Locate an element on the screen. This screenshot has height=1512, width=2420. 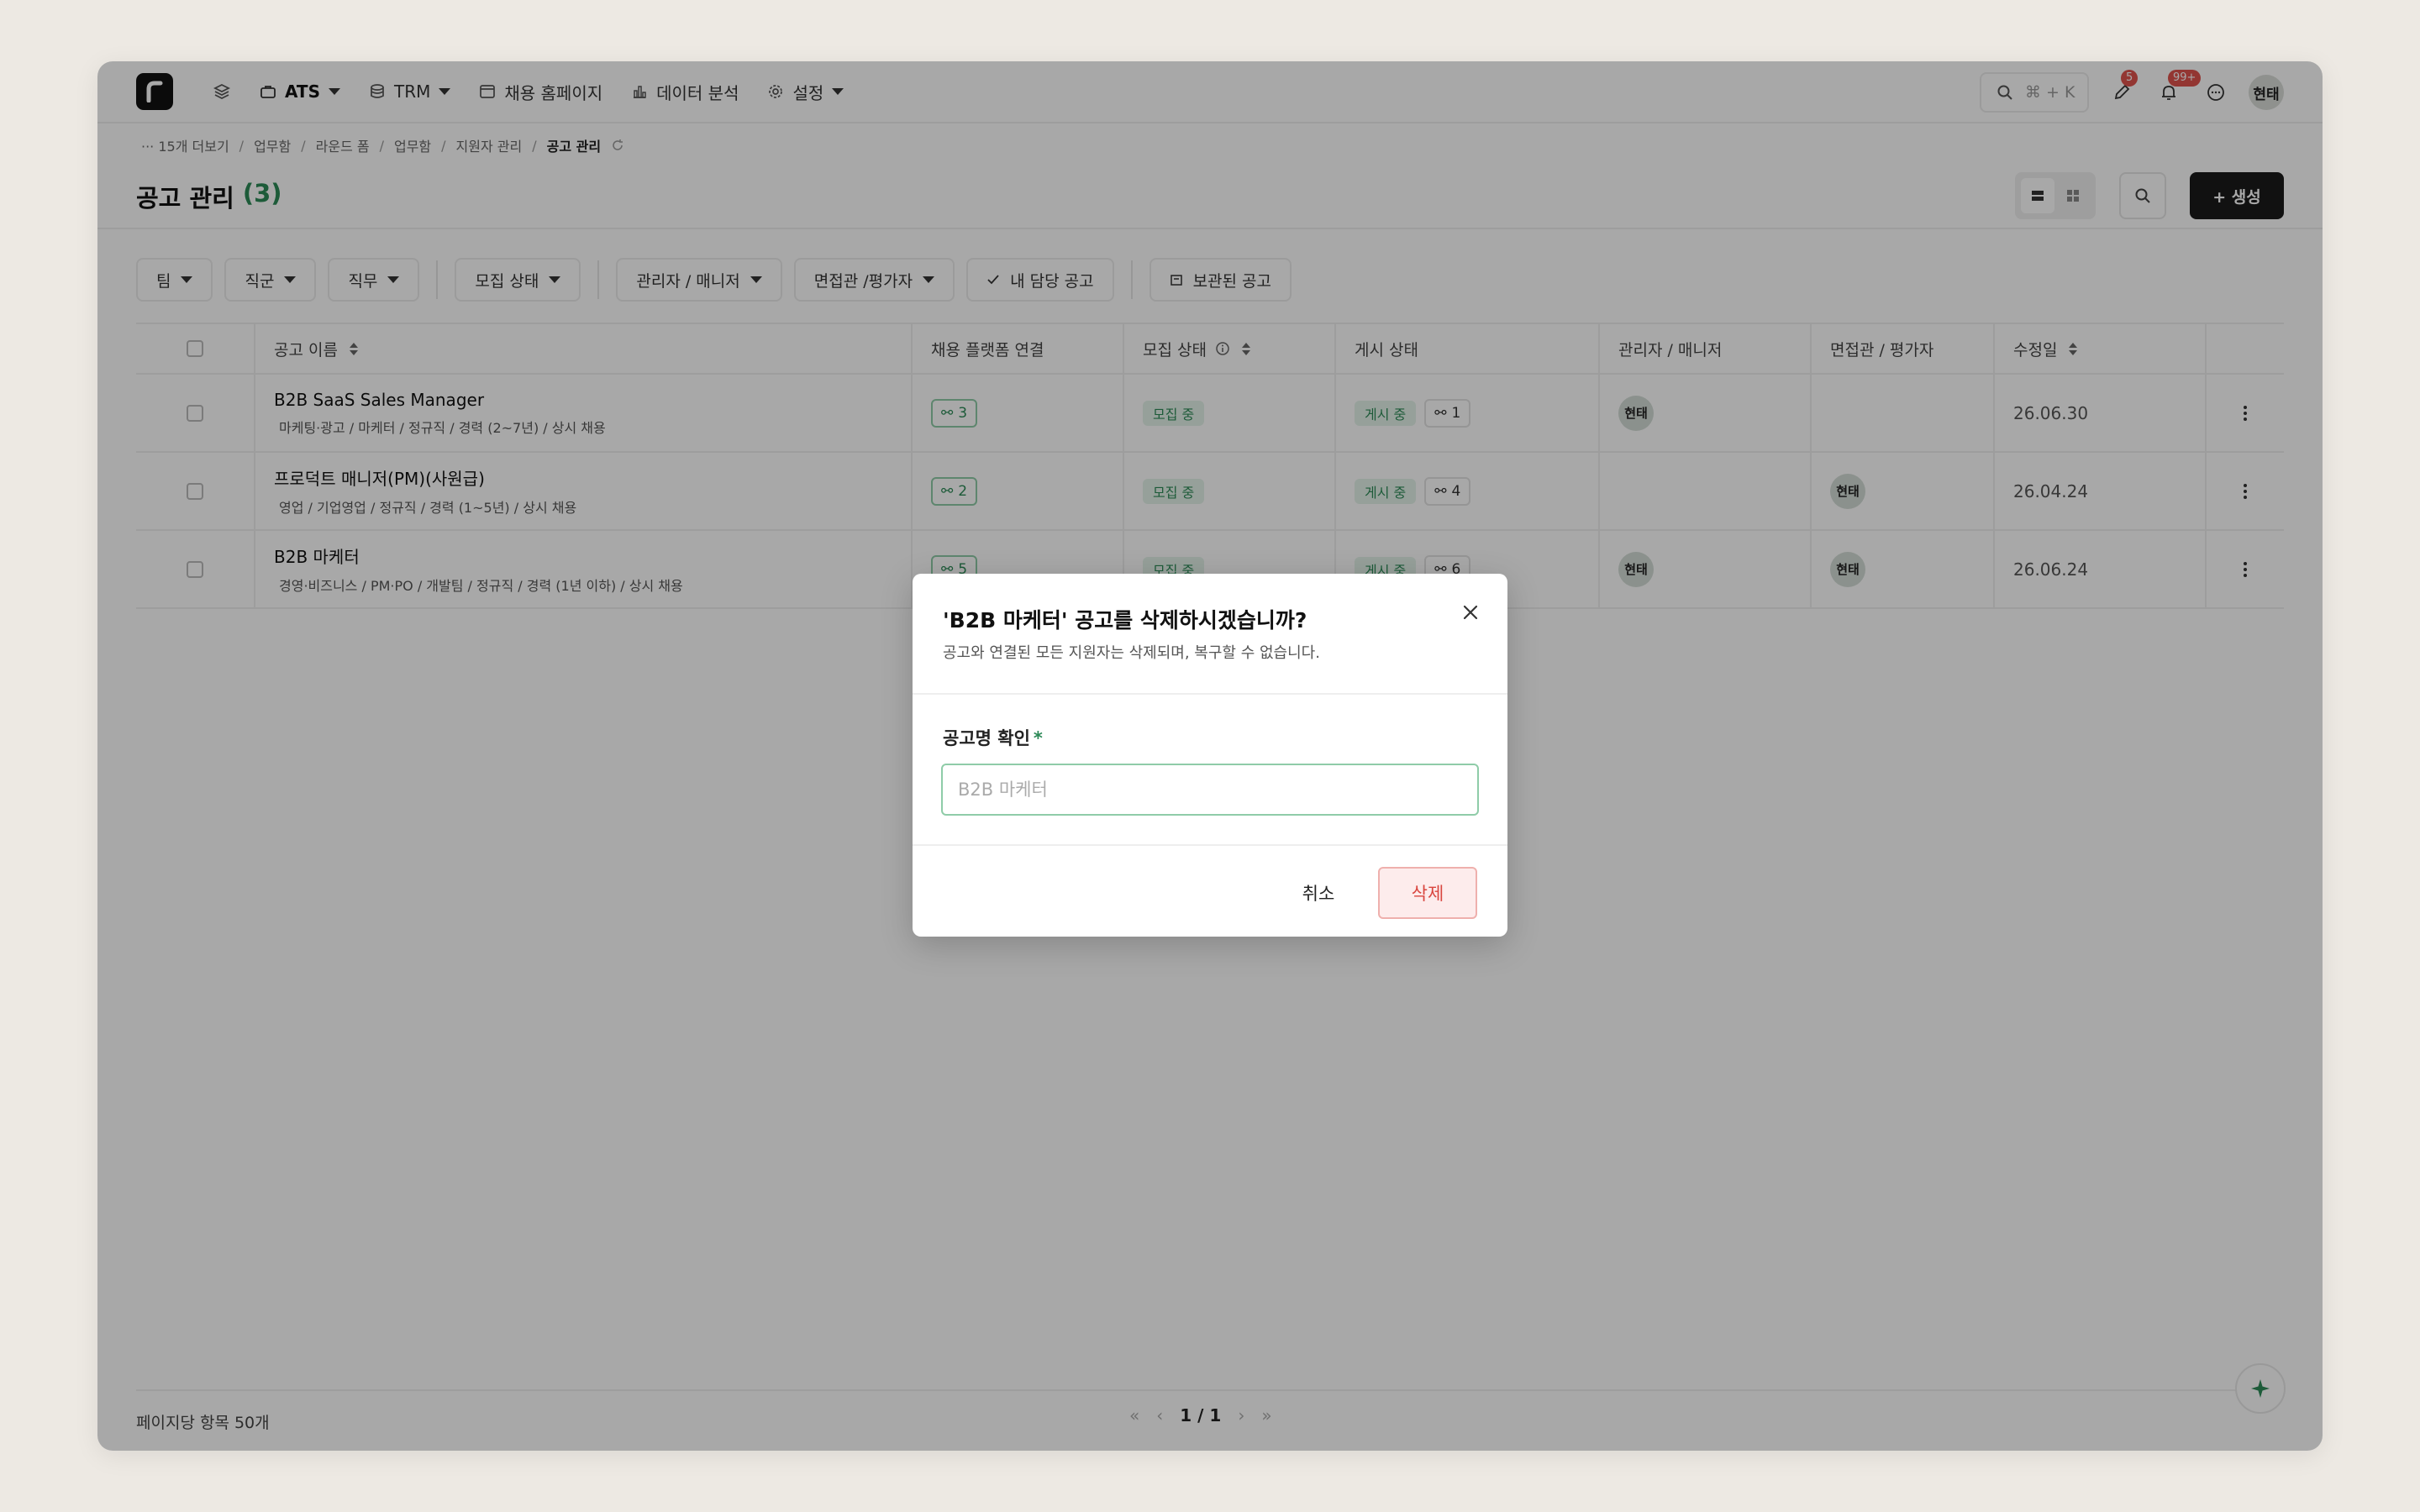
confirm-field-label: 공고명 확인 * is located at coordinates (993, 738).